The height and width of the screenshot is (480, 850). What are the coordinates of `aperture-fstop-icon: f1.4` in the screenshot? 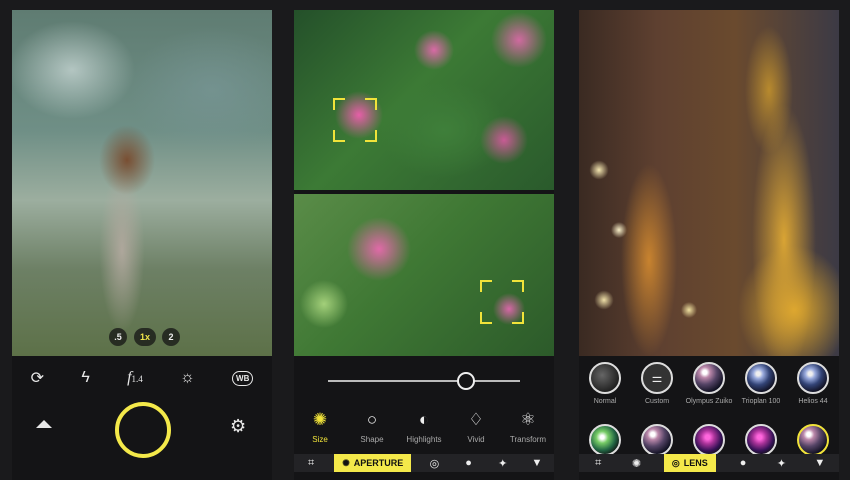 It's located at (135, 378).